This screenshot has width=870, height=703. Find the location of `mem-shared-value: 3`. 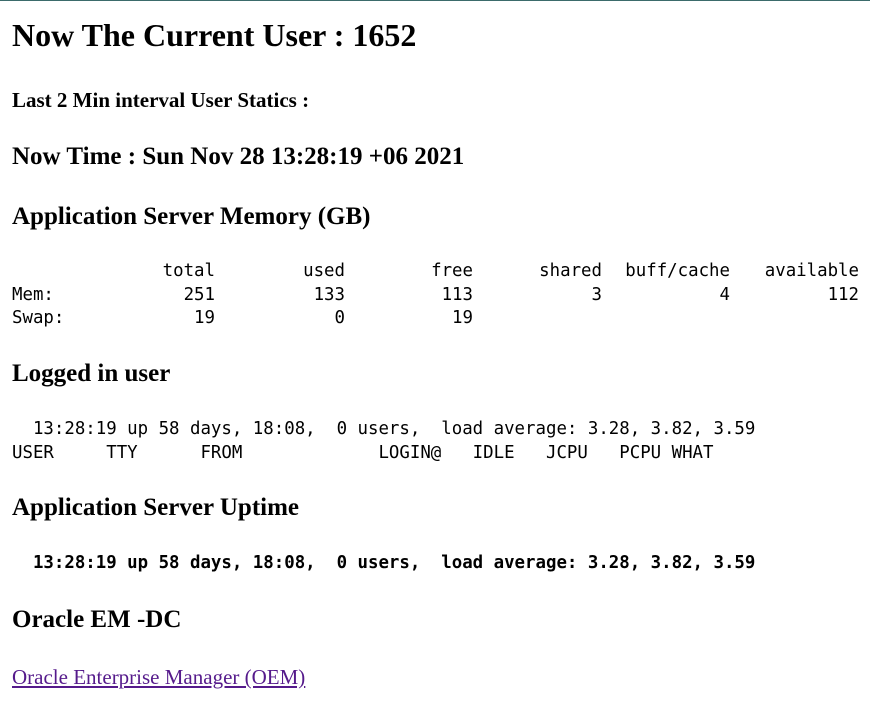

mem-shared-value: 3 is located at coordinates (596, 294).